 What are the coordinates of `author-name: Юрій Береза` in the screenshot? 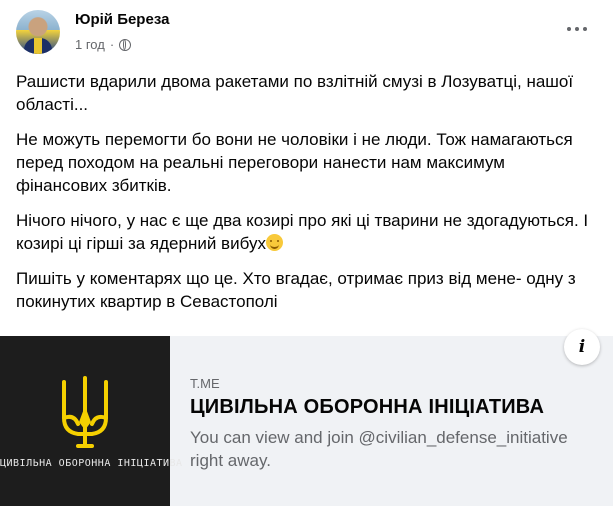 It's located at (122, 19).